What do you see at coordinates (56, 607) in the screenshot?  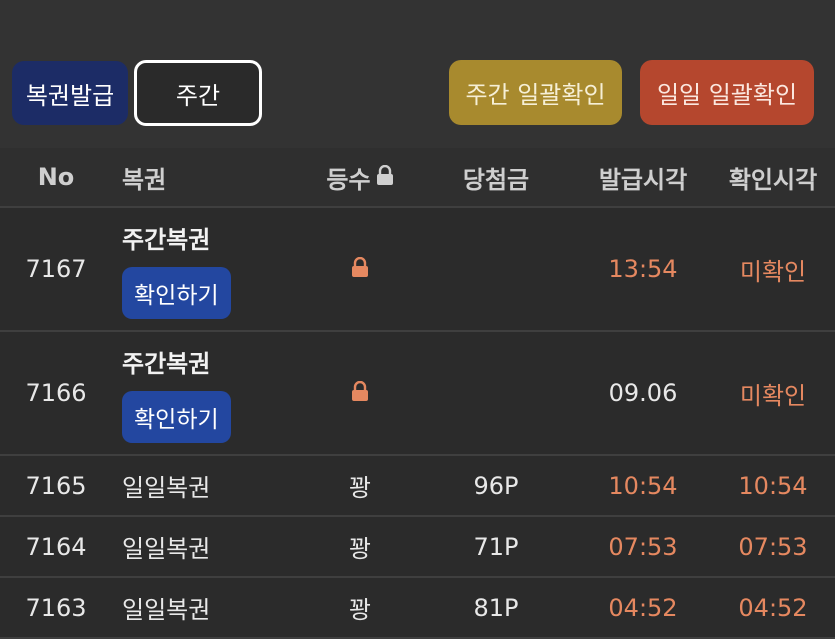 I see `row-no: 7163` at bounding box center [56, 607].